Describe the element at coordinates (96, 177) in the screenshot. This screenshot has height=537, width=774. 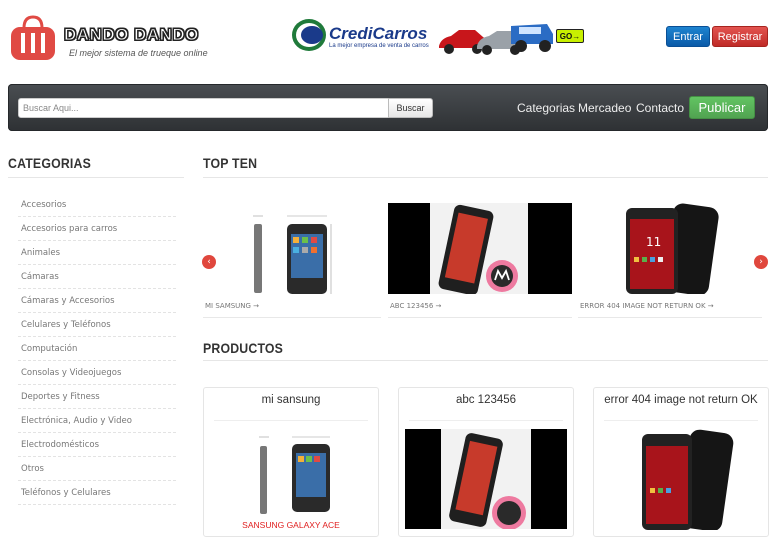
I see `sidebar-divider` at that location.